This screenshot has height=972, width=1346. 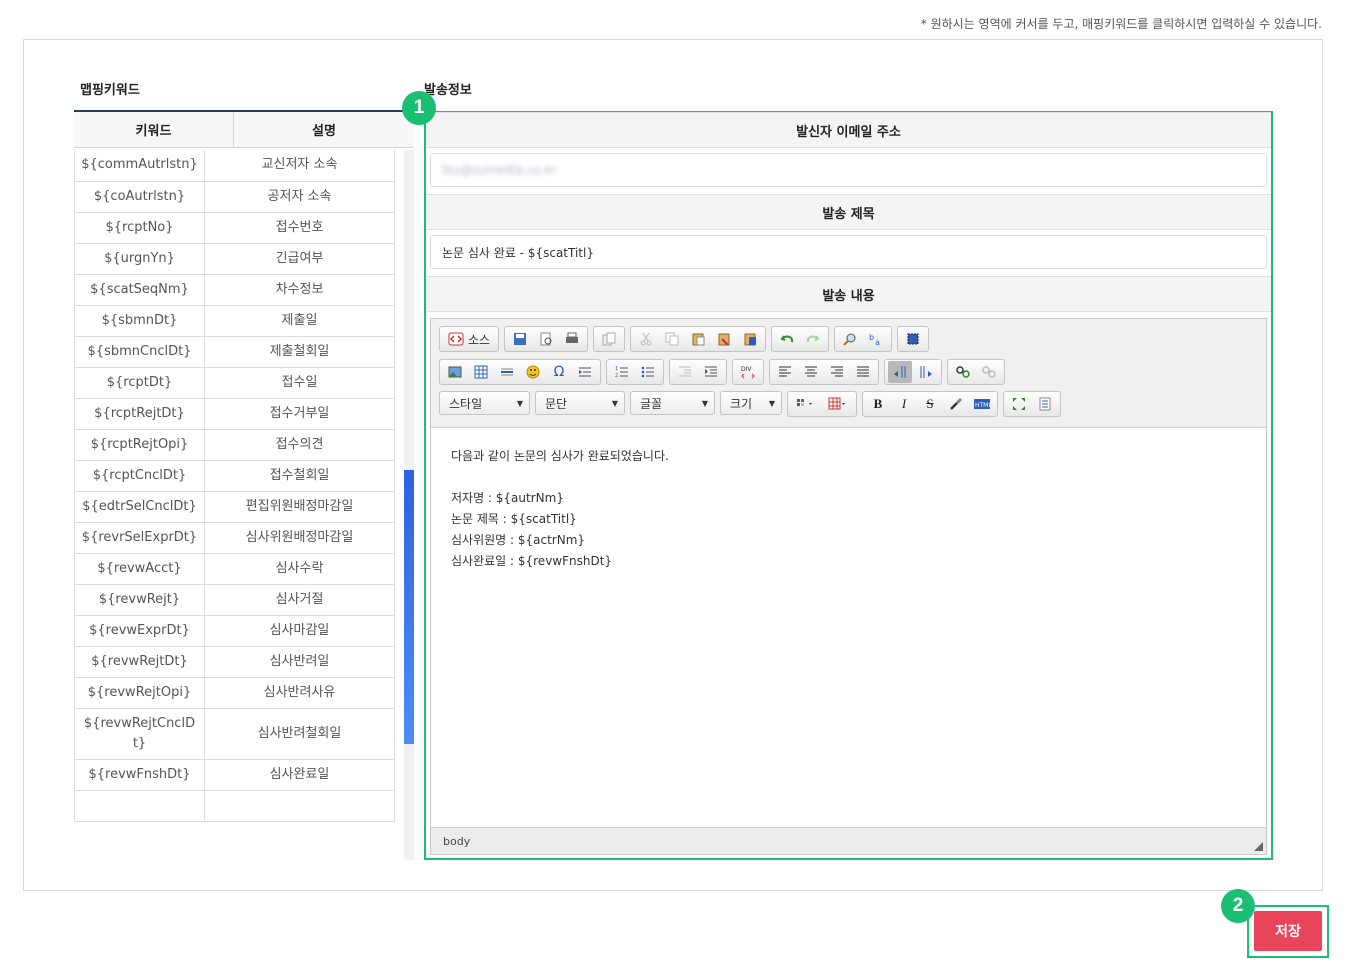 What do you see at coordinates (481, 372) in the screenshot?
I see `table-button` at bounding box center [481, 372].